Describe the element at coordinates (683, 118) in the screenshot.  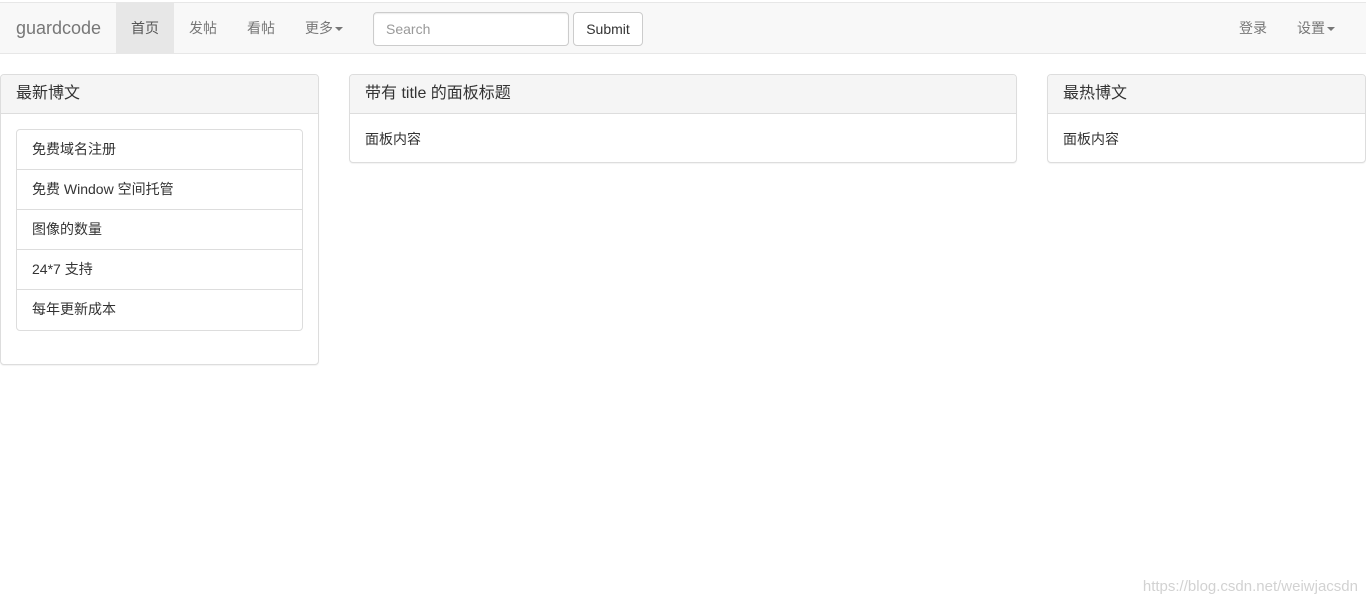
I see `center-panel: 带有 title 的面板标题 面板内容` at that location.